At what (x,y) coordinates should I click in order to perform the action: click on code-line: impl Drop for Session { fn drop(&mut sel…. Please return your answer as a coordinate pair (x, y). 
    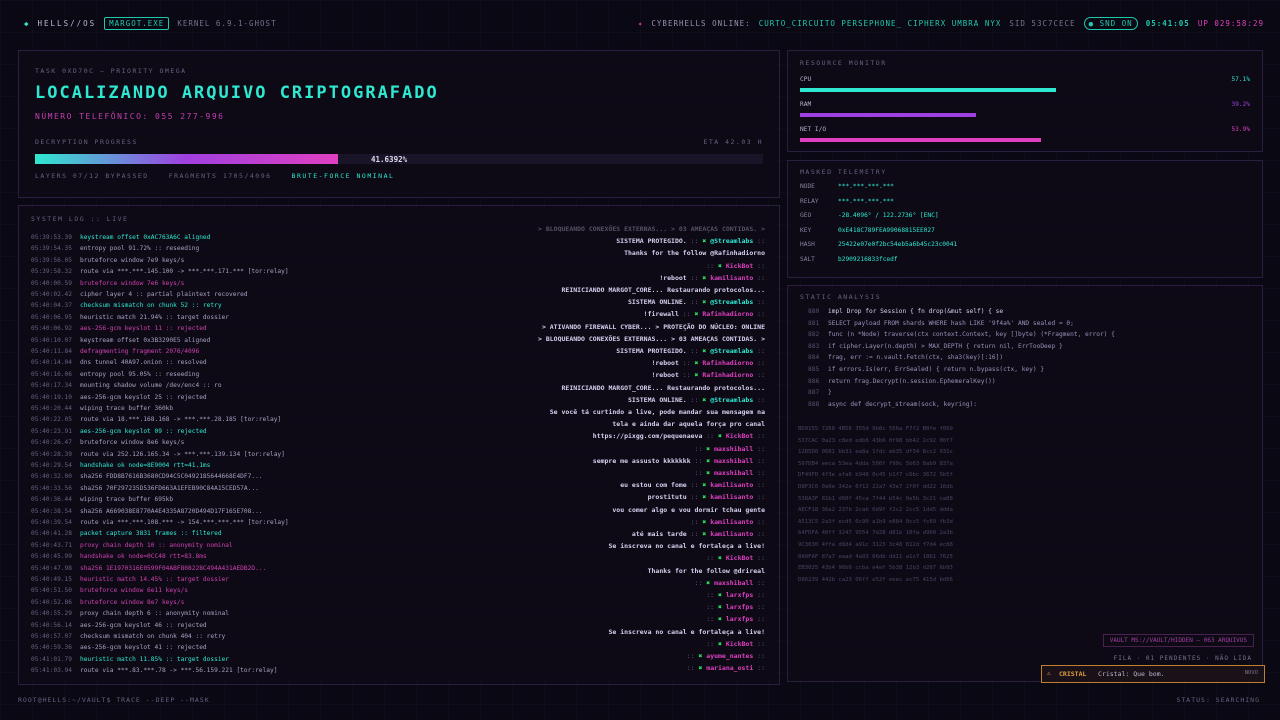
    Looking at the image, I should click on (916, 311).